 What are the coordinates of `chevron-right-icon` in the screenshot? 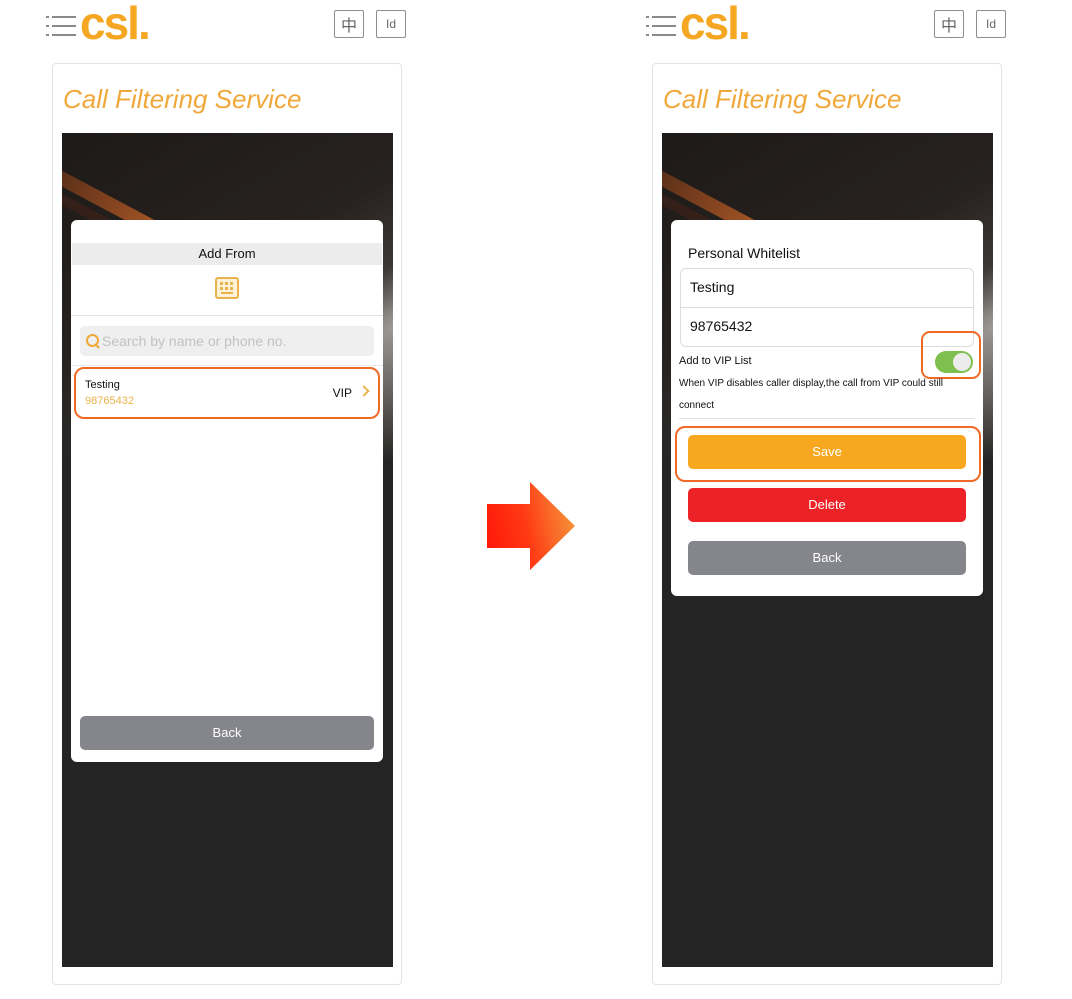 It's located at (364, 391).